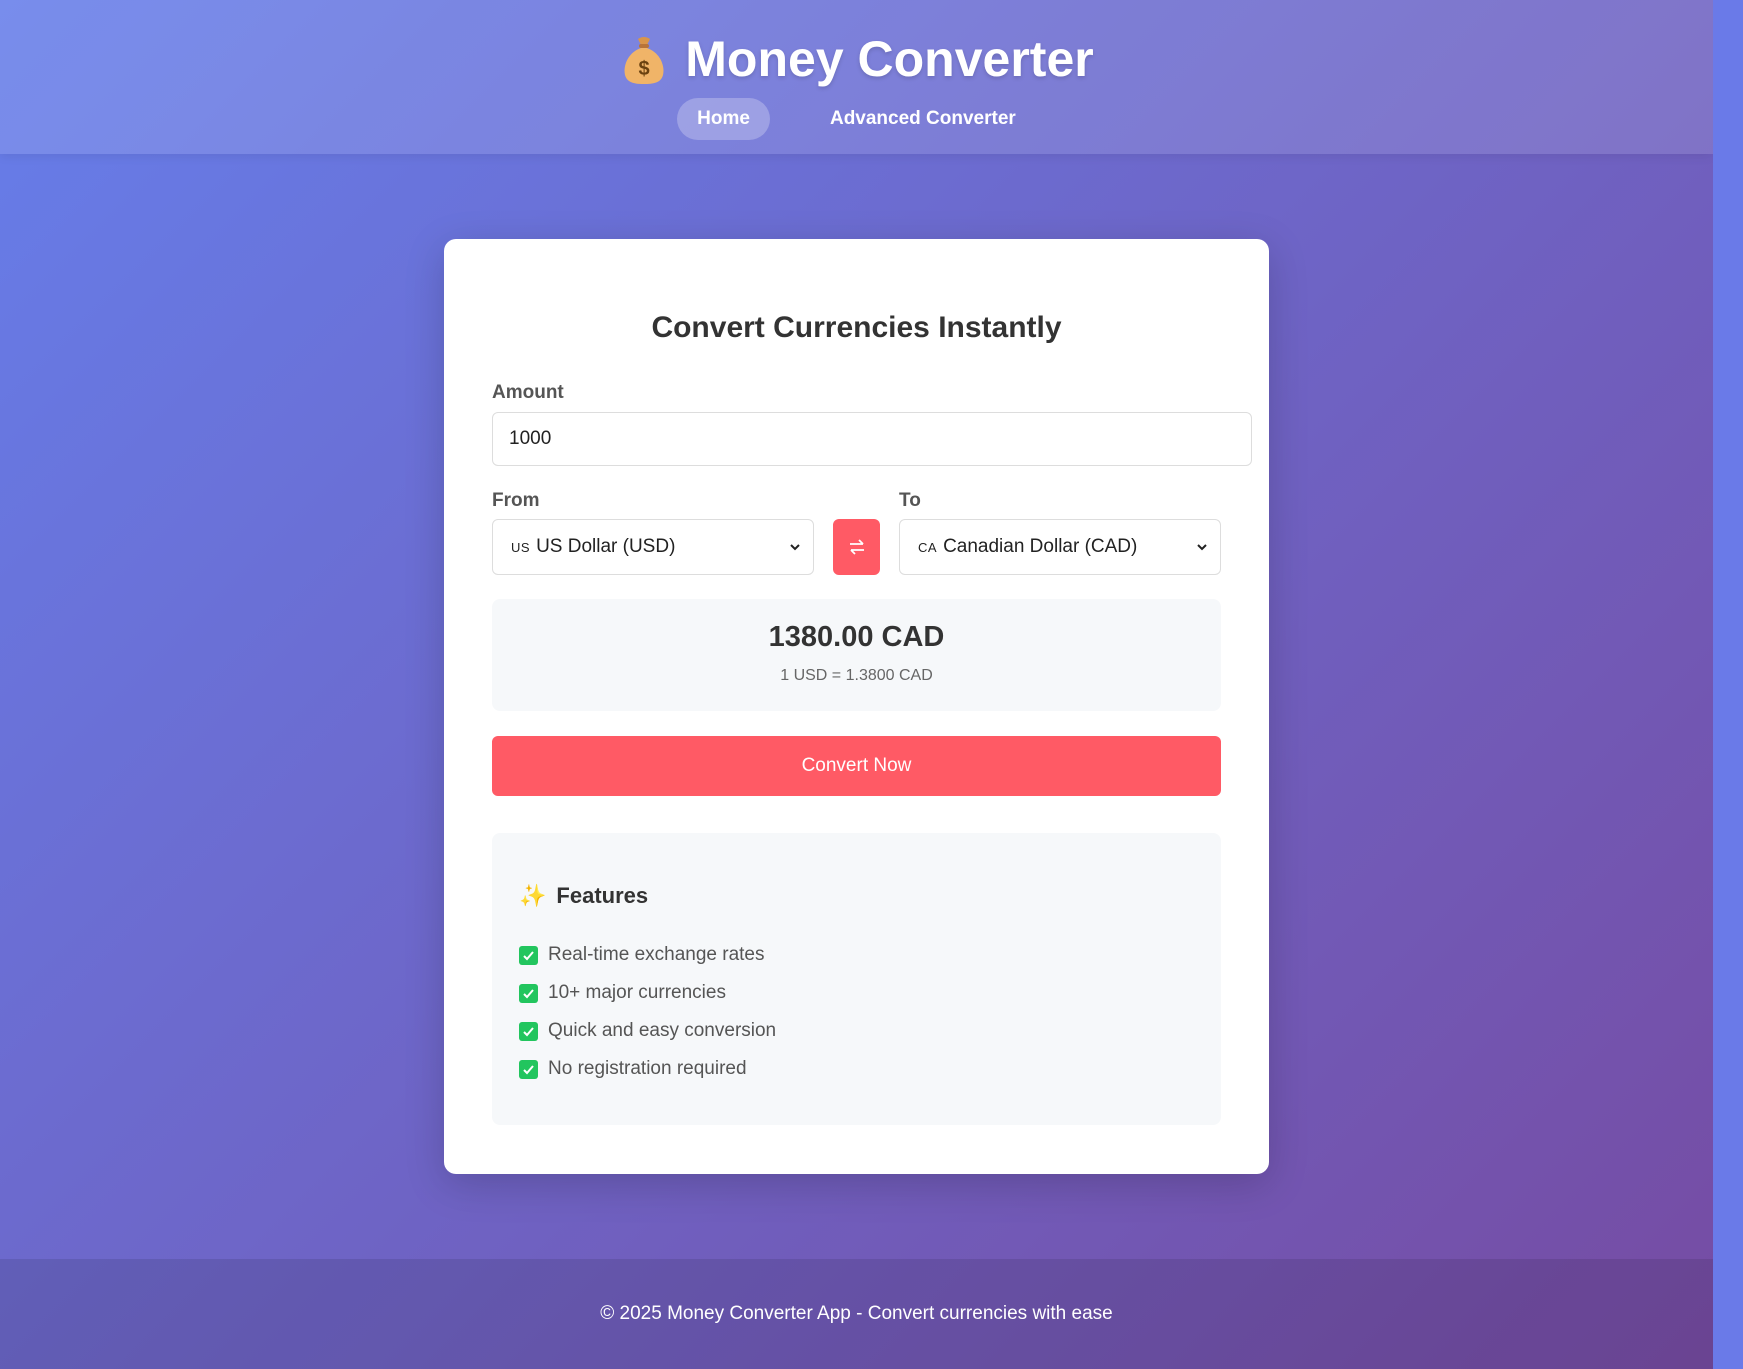  I want to click on scrollbar, so click(1728, 684).